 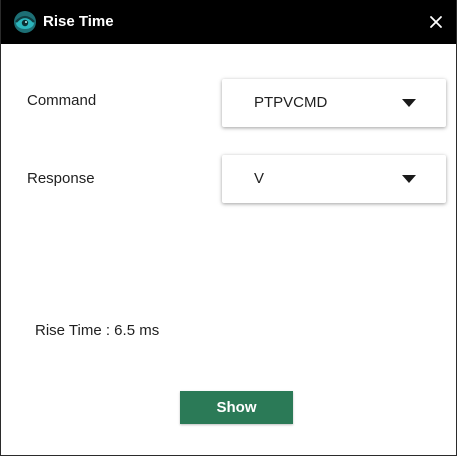 I want to click on response-label: Response, so click(x=61, y=178).